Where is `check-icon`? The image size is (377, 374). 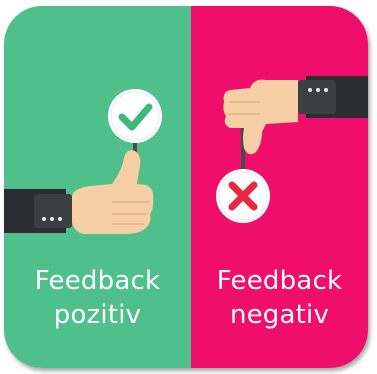
check-icon is located at coordinates (135, 116).